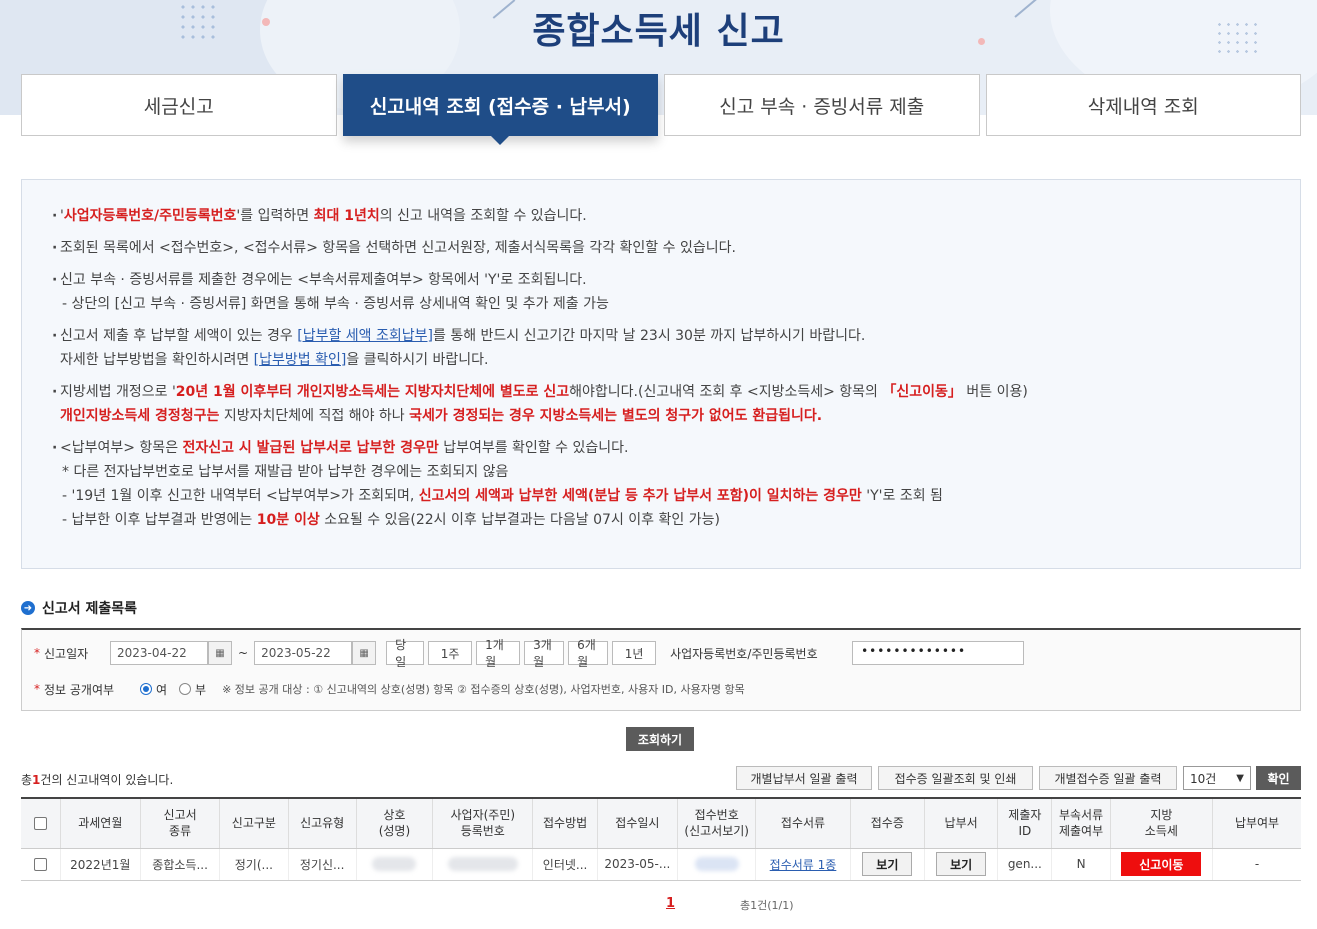 Image resolution: width=1317 pixels, height=929 pixels. I want to click on select-all-checkbox, so click(40, 824).